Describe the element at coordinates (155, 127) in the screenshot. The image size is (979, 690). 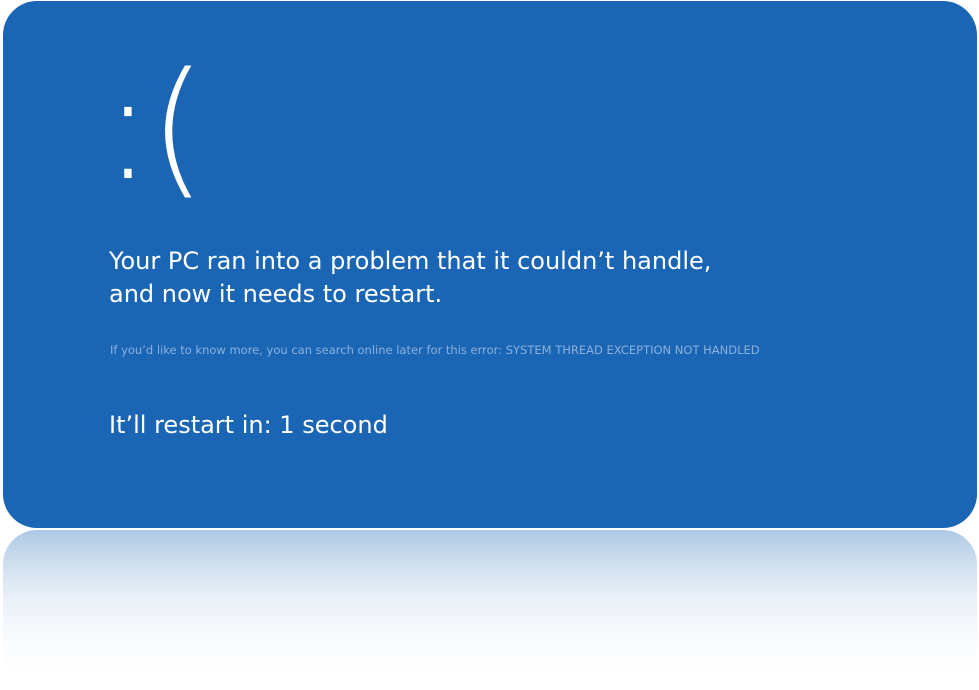
I see `sad-face-emoticon: :(` at that location.